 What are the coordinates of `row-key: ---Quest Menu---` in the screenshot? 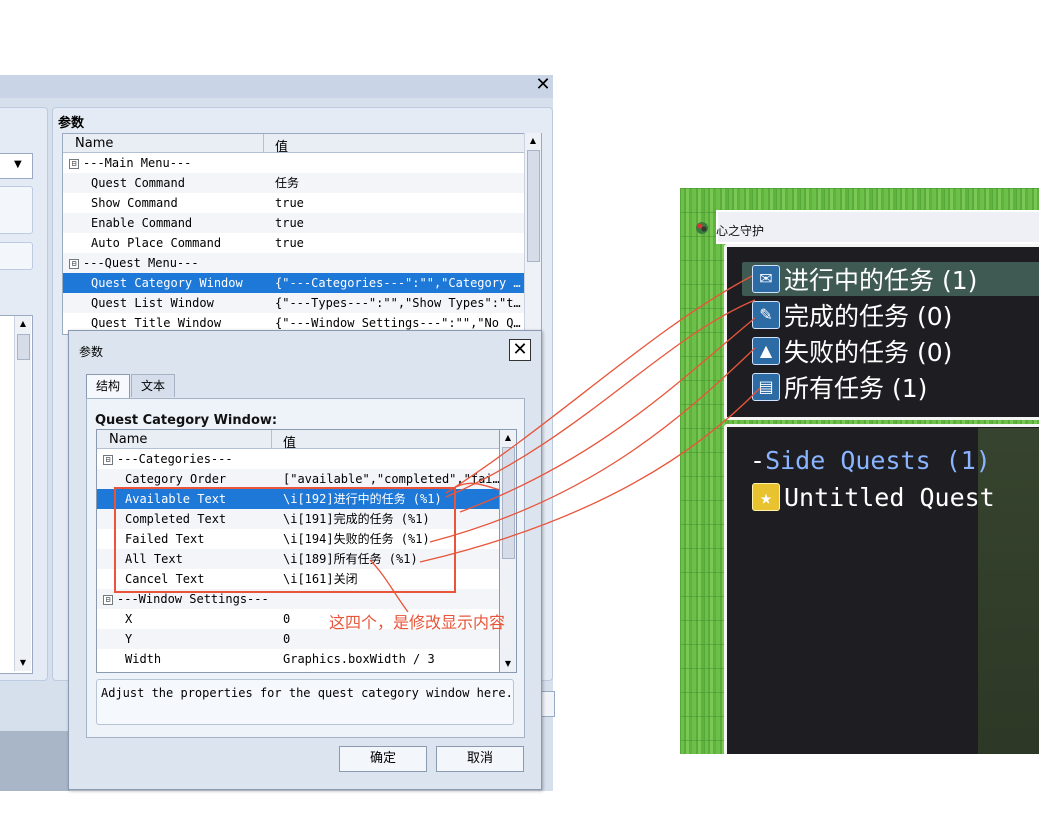 It's located at (141, 263).